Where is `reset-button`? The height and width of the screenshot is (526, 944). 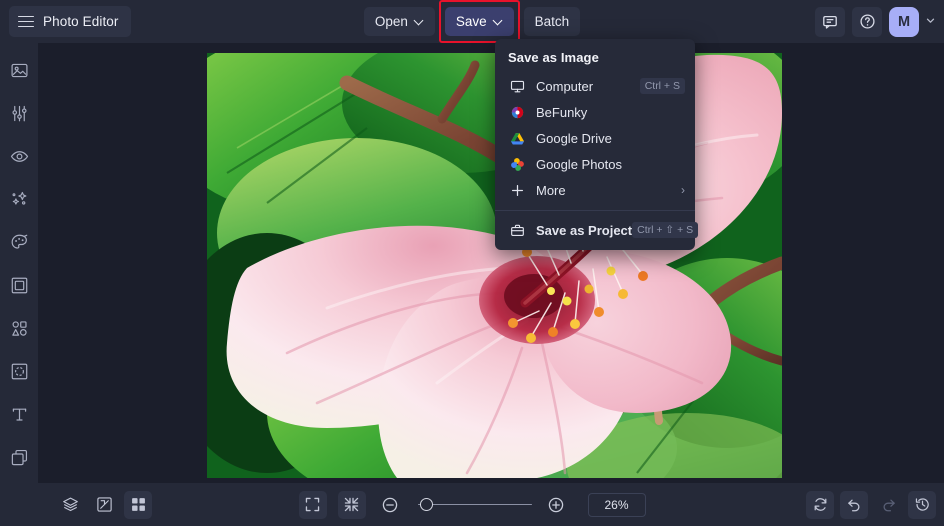
reset-button is located at coordinates (820, 504).